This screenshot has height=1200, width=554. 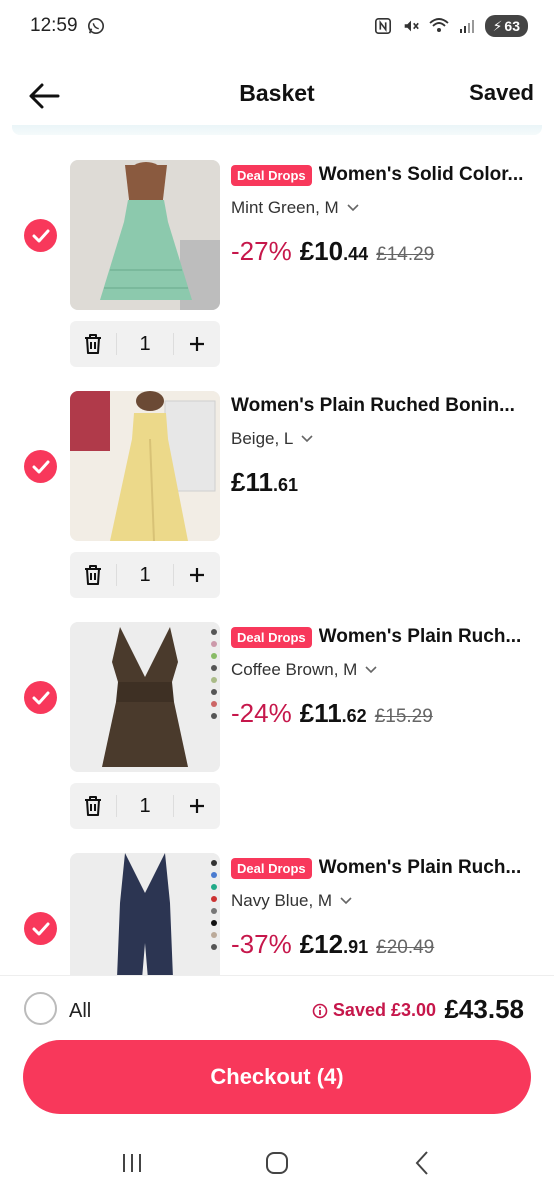 What do you see at coordinates (320, 1010) in the screenshot?
I see `info-icon` at bounding box center [320, 1010].